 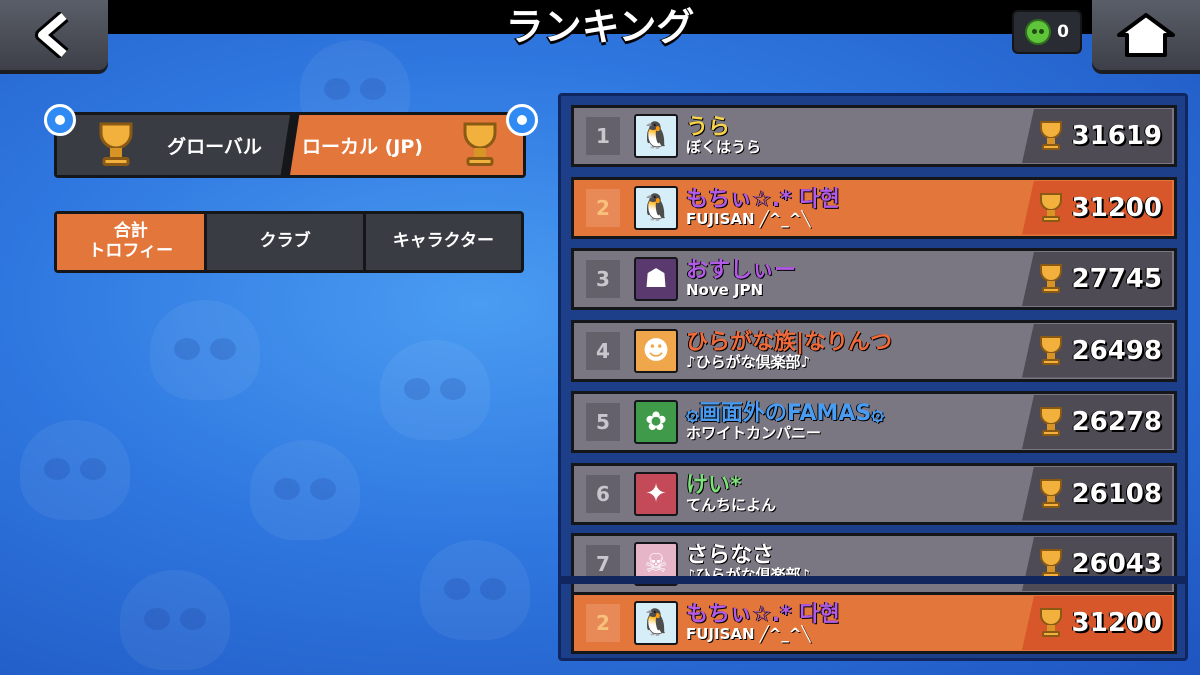 I want to click on home-icon, so click(x=1146, y=35).